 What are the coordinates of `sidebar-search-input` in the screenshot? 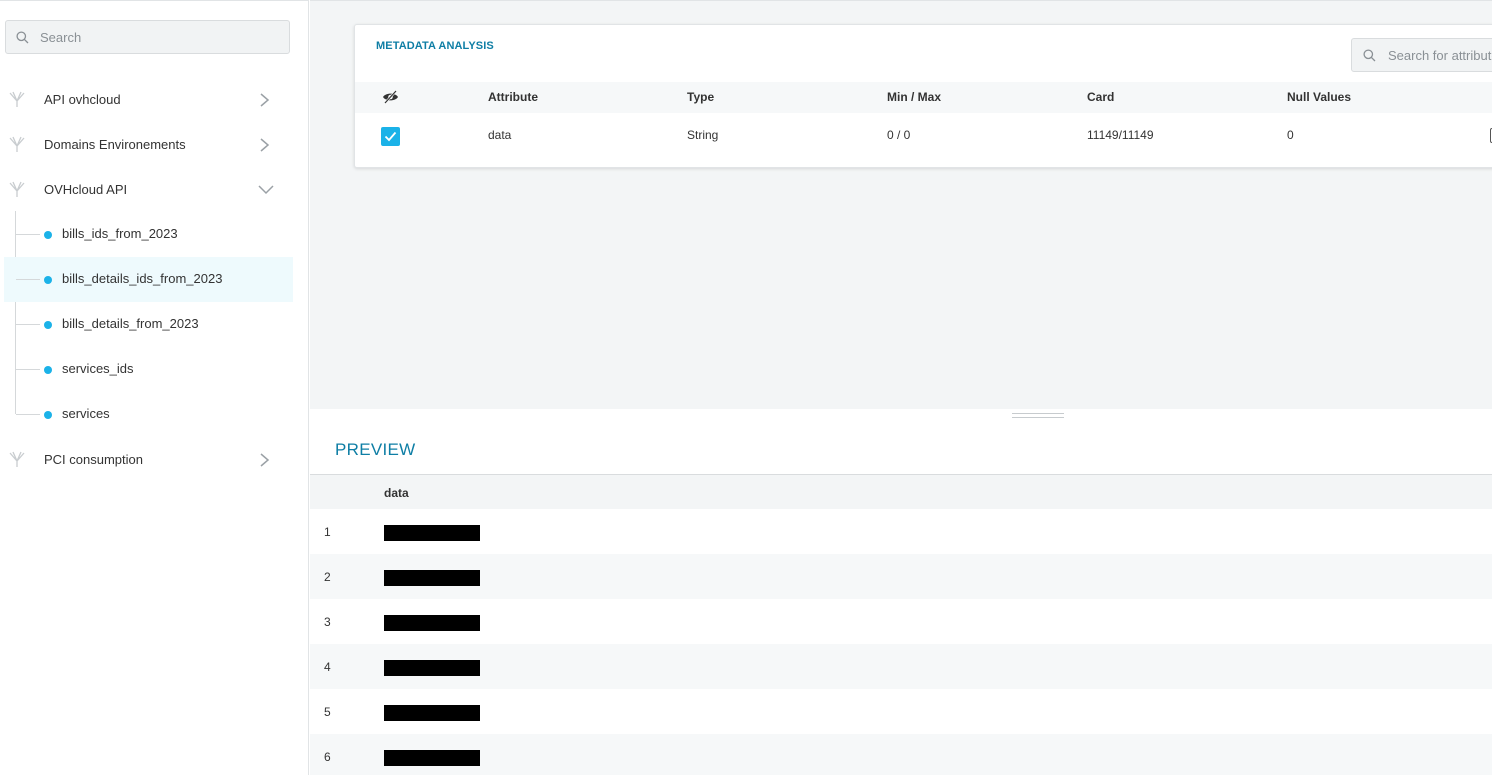 It's located at (155, 37).